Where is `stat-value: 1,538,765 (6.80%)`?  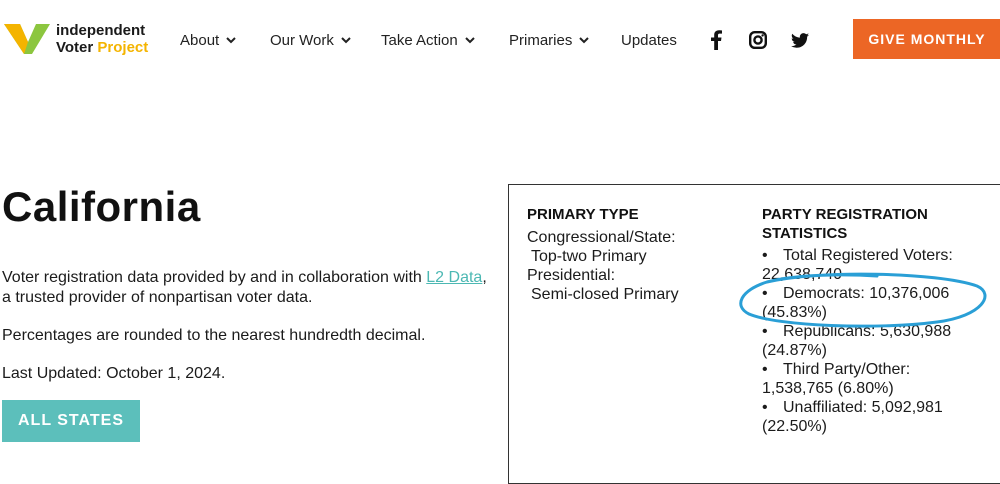
stat-value: 1,538,765 (6.80%) is located at coordinates (828, 388).